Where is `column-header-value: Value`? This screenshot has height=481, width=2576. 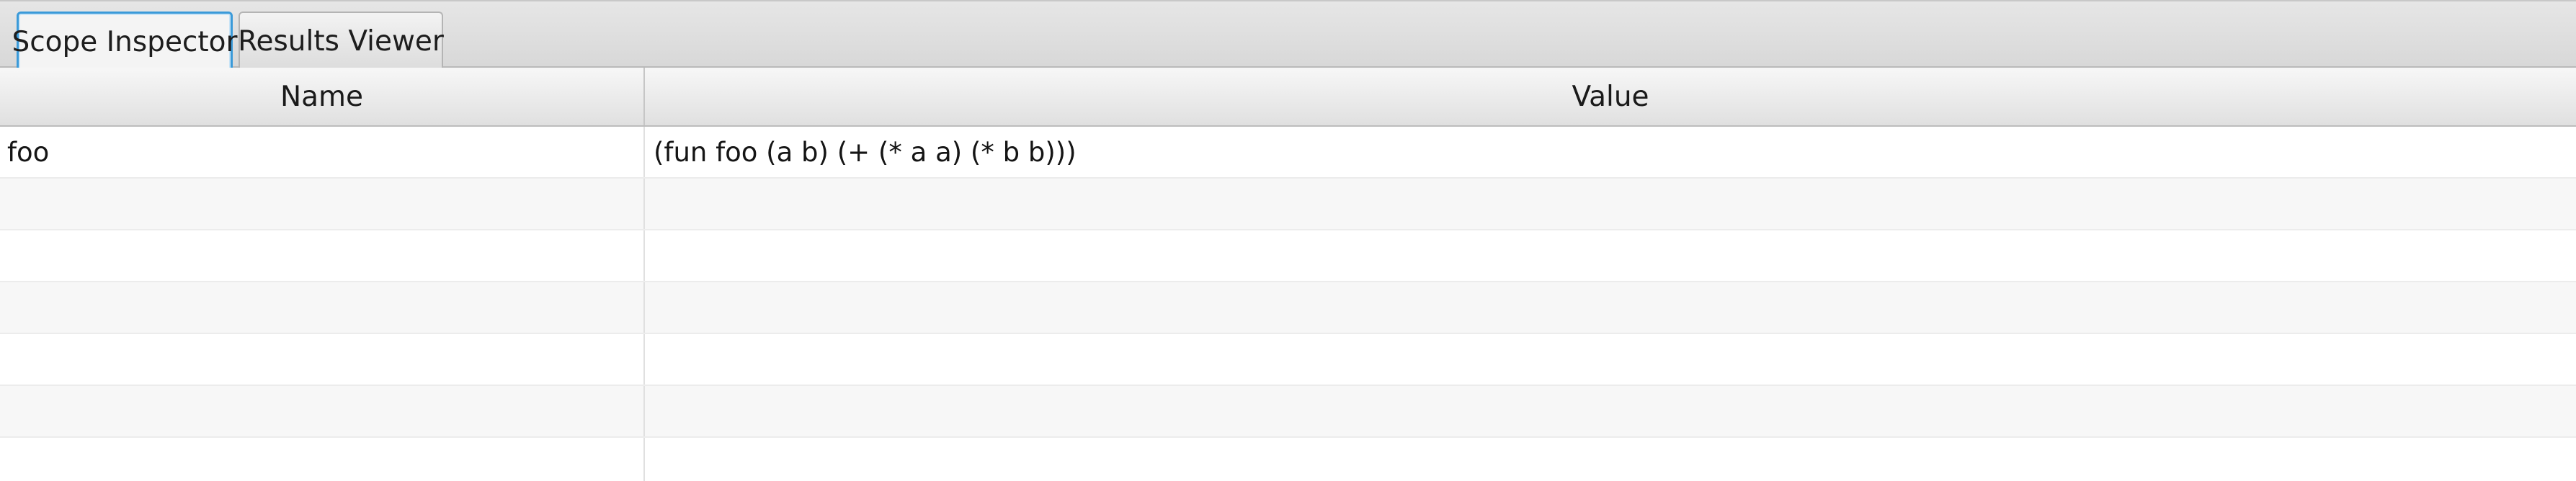 column-header-value: Value is located at coordinates (1610, 97).